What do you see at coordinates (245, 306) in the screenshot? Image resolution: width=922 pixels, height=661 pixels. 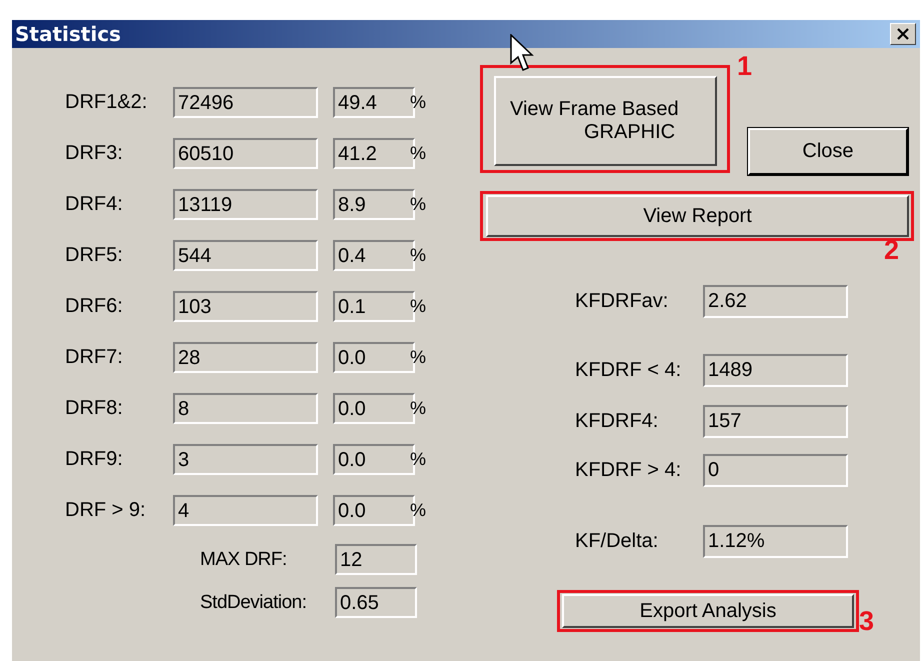 I see `count-field: 103` at bounding box center [245, 306].